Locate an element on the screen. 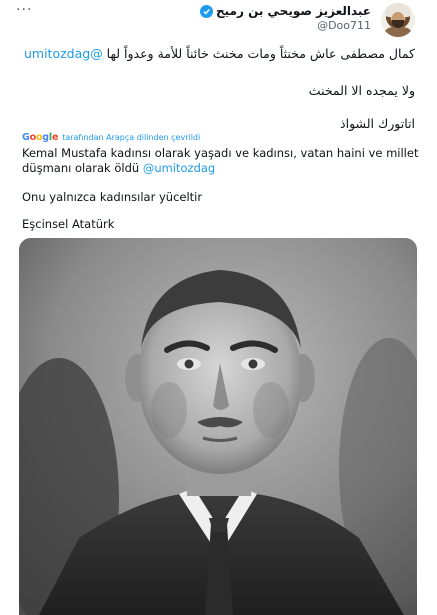 The image size is (437, 615). tweet-header: ··· عبدالعزيز صويحي بن رميح @Doo711 is located at coordinates (218, 18).